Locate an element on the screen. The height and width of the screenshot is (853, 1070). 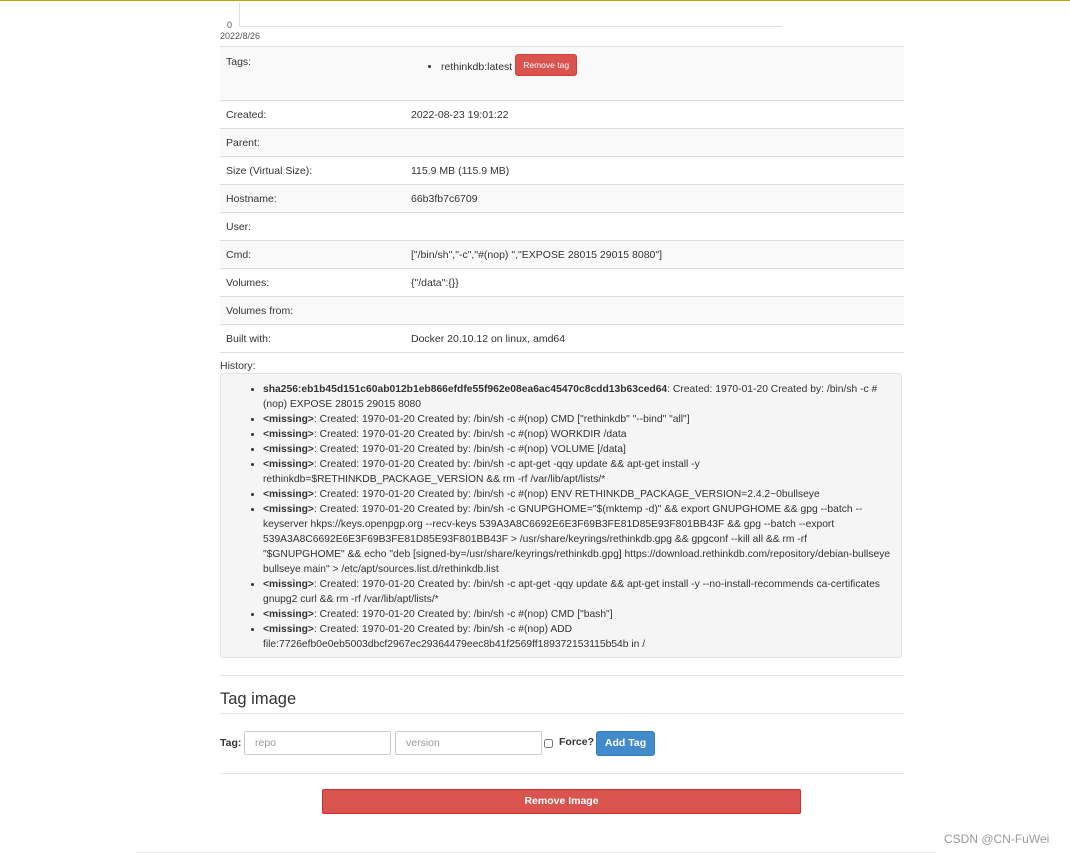
info-key: Built with: is located at coordinates (312, 338).